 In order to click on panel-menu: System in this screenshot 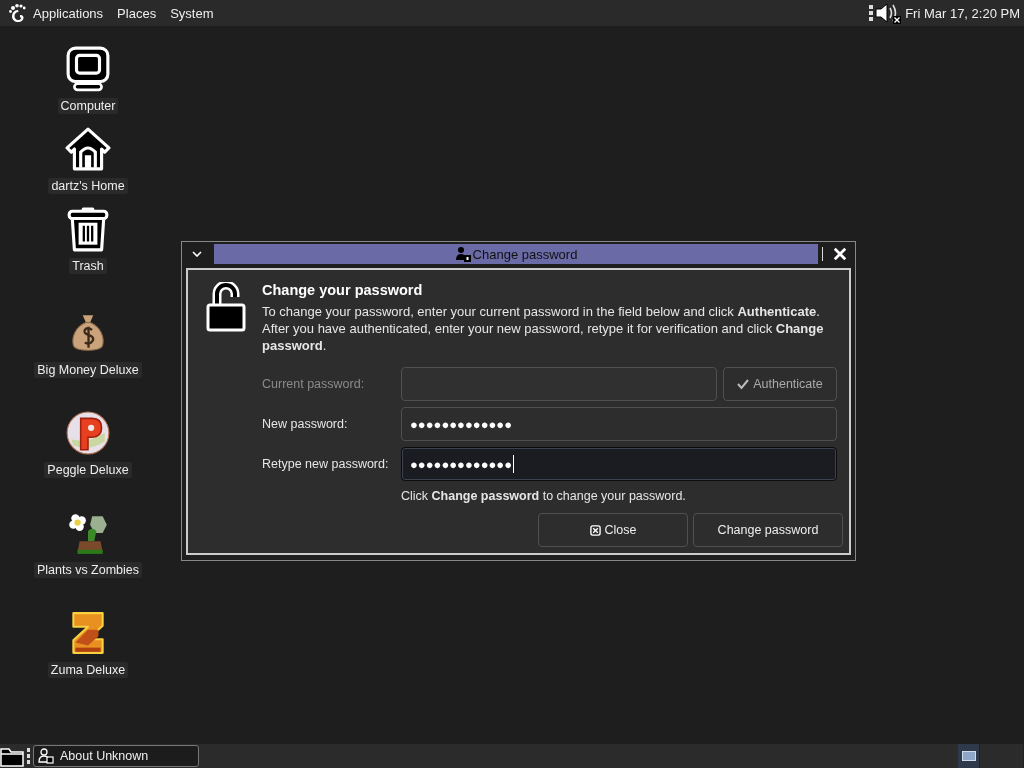, I will do `click(192, 13)`.